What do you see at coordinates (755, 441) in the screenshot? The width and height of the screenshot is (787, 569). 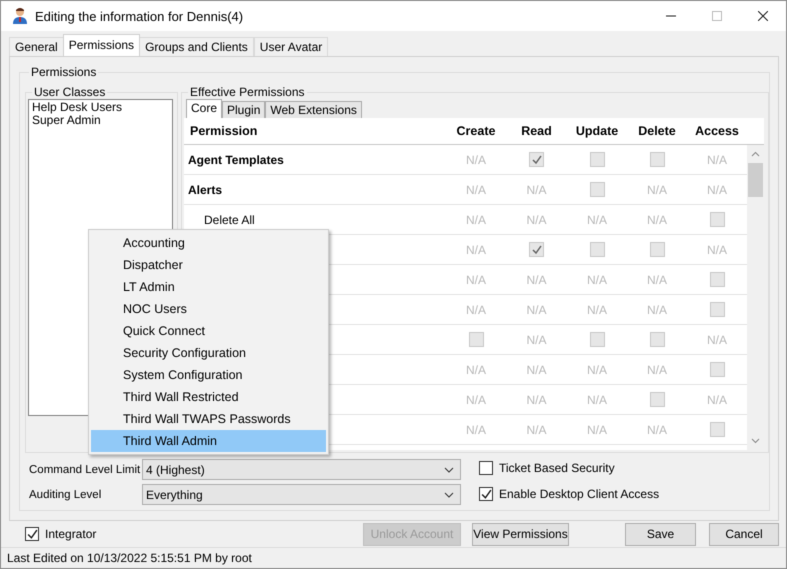 I see `scroll-down-icon` at bounding box center [755, 441].